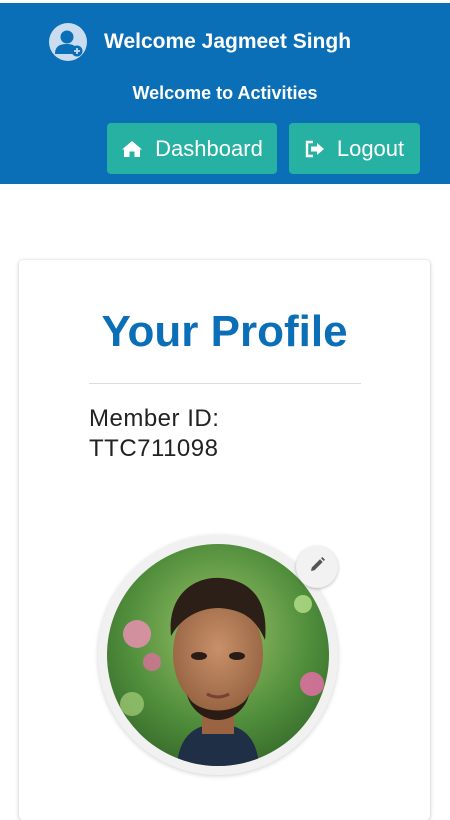 This screenshot has width=450, height=820. I want to click on welcome-row: Welcome Jagmeet Singh, so click(200, 42).